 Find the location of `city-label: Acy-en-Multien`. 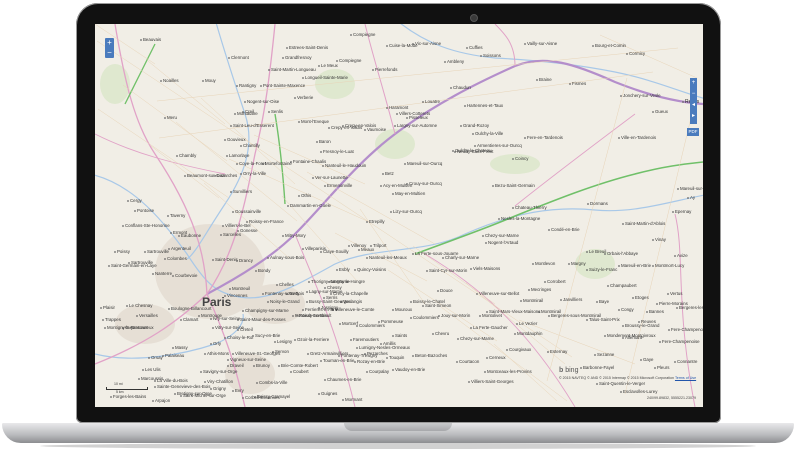

city-label: Acy-en-Multien is located at coordinates (398, 185).